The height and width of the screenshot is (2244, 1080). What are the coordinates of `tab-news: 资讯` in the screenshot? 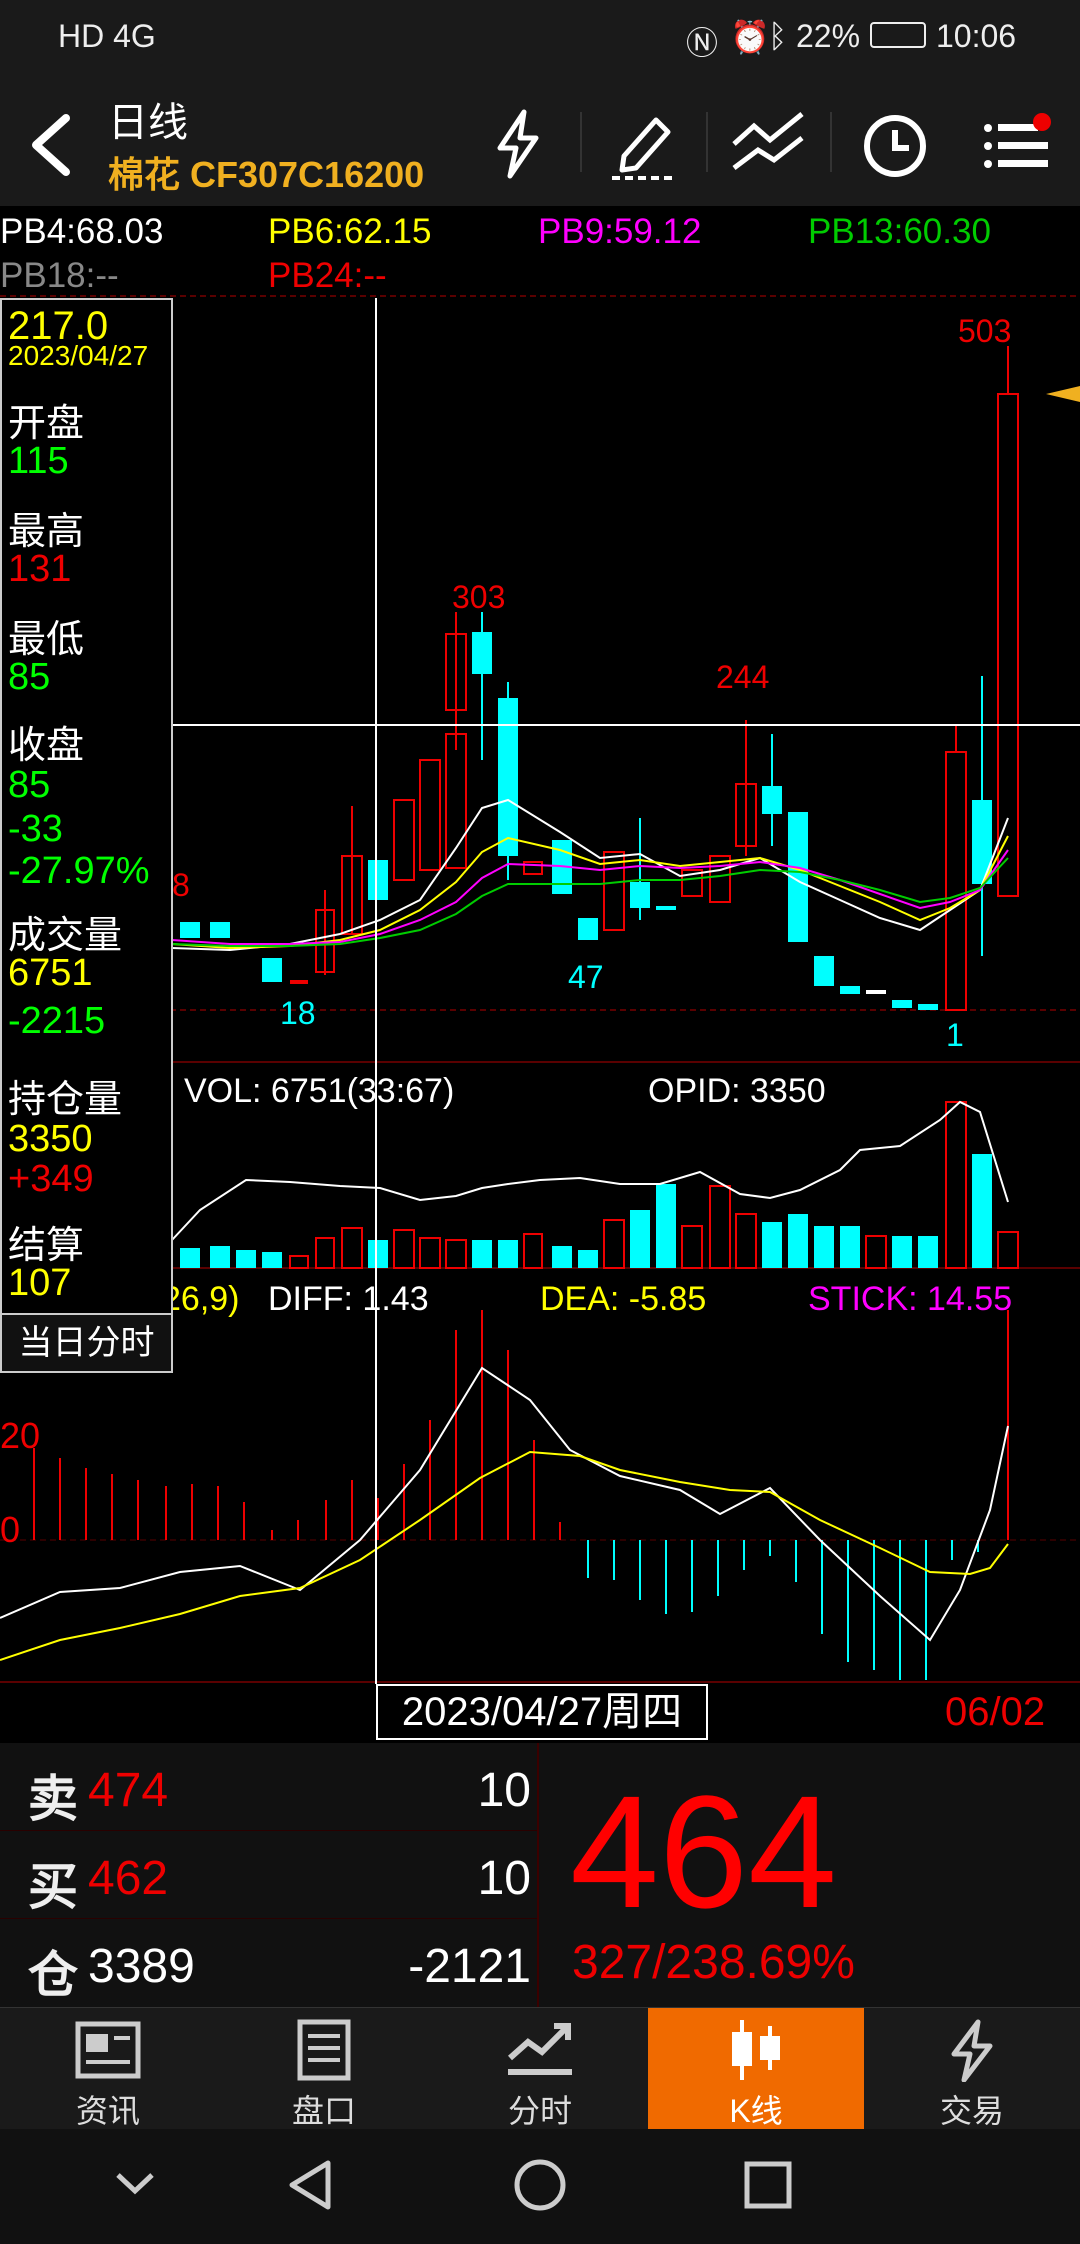 It's located at (108, 2069).